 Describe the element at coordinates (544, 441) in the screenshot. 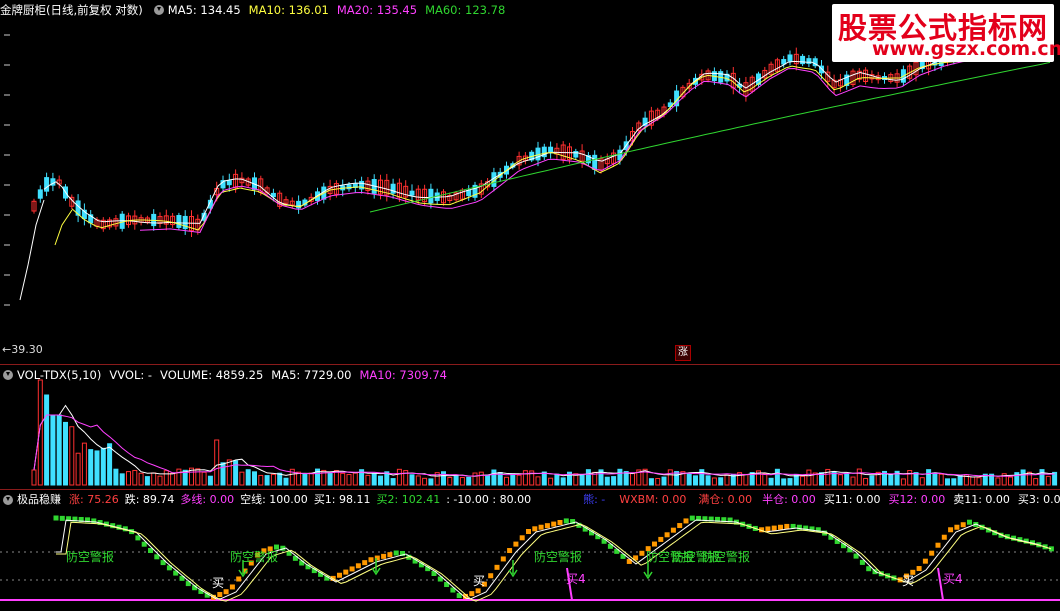

I see `volume-ma5-line` at that location.